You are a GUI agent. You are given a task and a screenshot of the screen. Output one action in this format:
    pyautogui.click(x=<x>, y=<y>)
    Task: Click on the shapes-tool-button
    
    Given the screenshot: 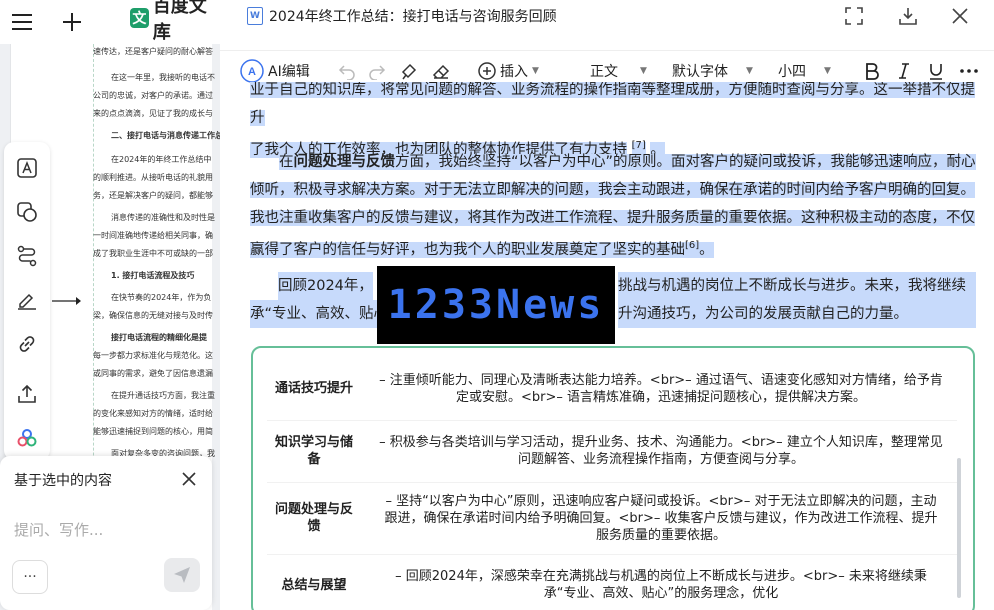 What is the action you would take?
    pyautogui.click(x=27, y=212)
    